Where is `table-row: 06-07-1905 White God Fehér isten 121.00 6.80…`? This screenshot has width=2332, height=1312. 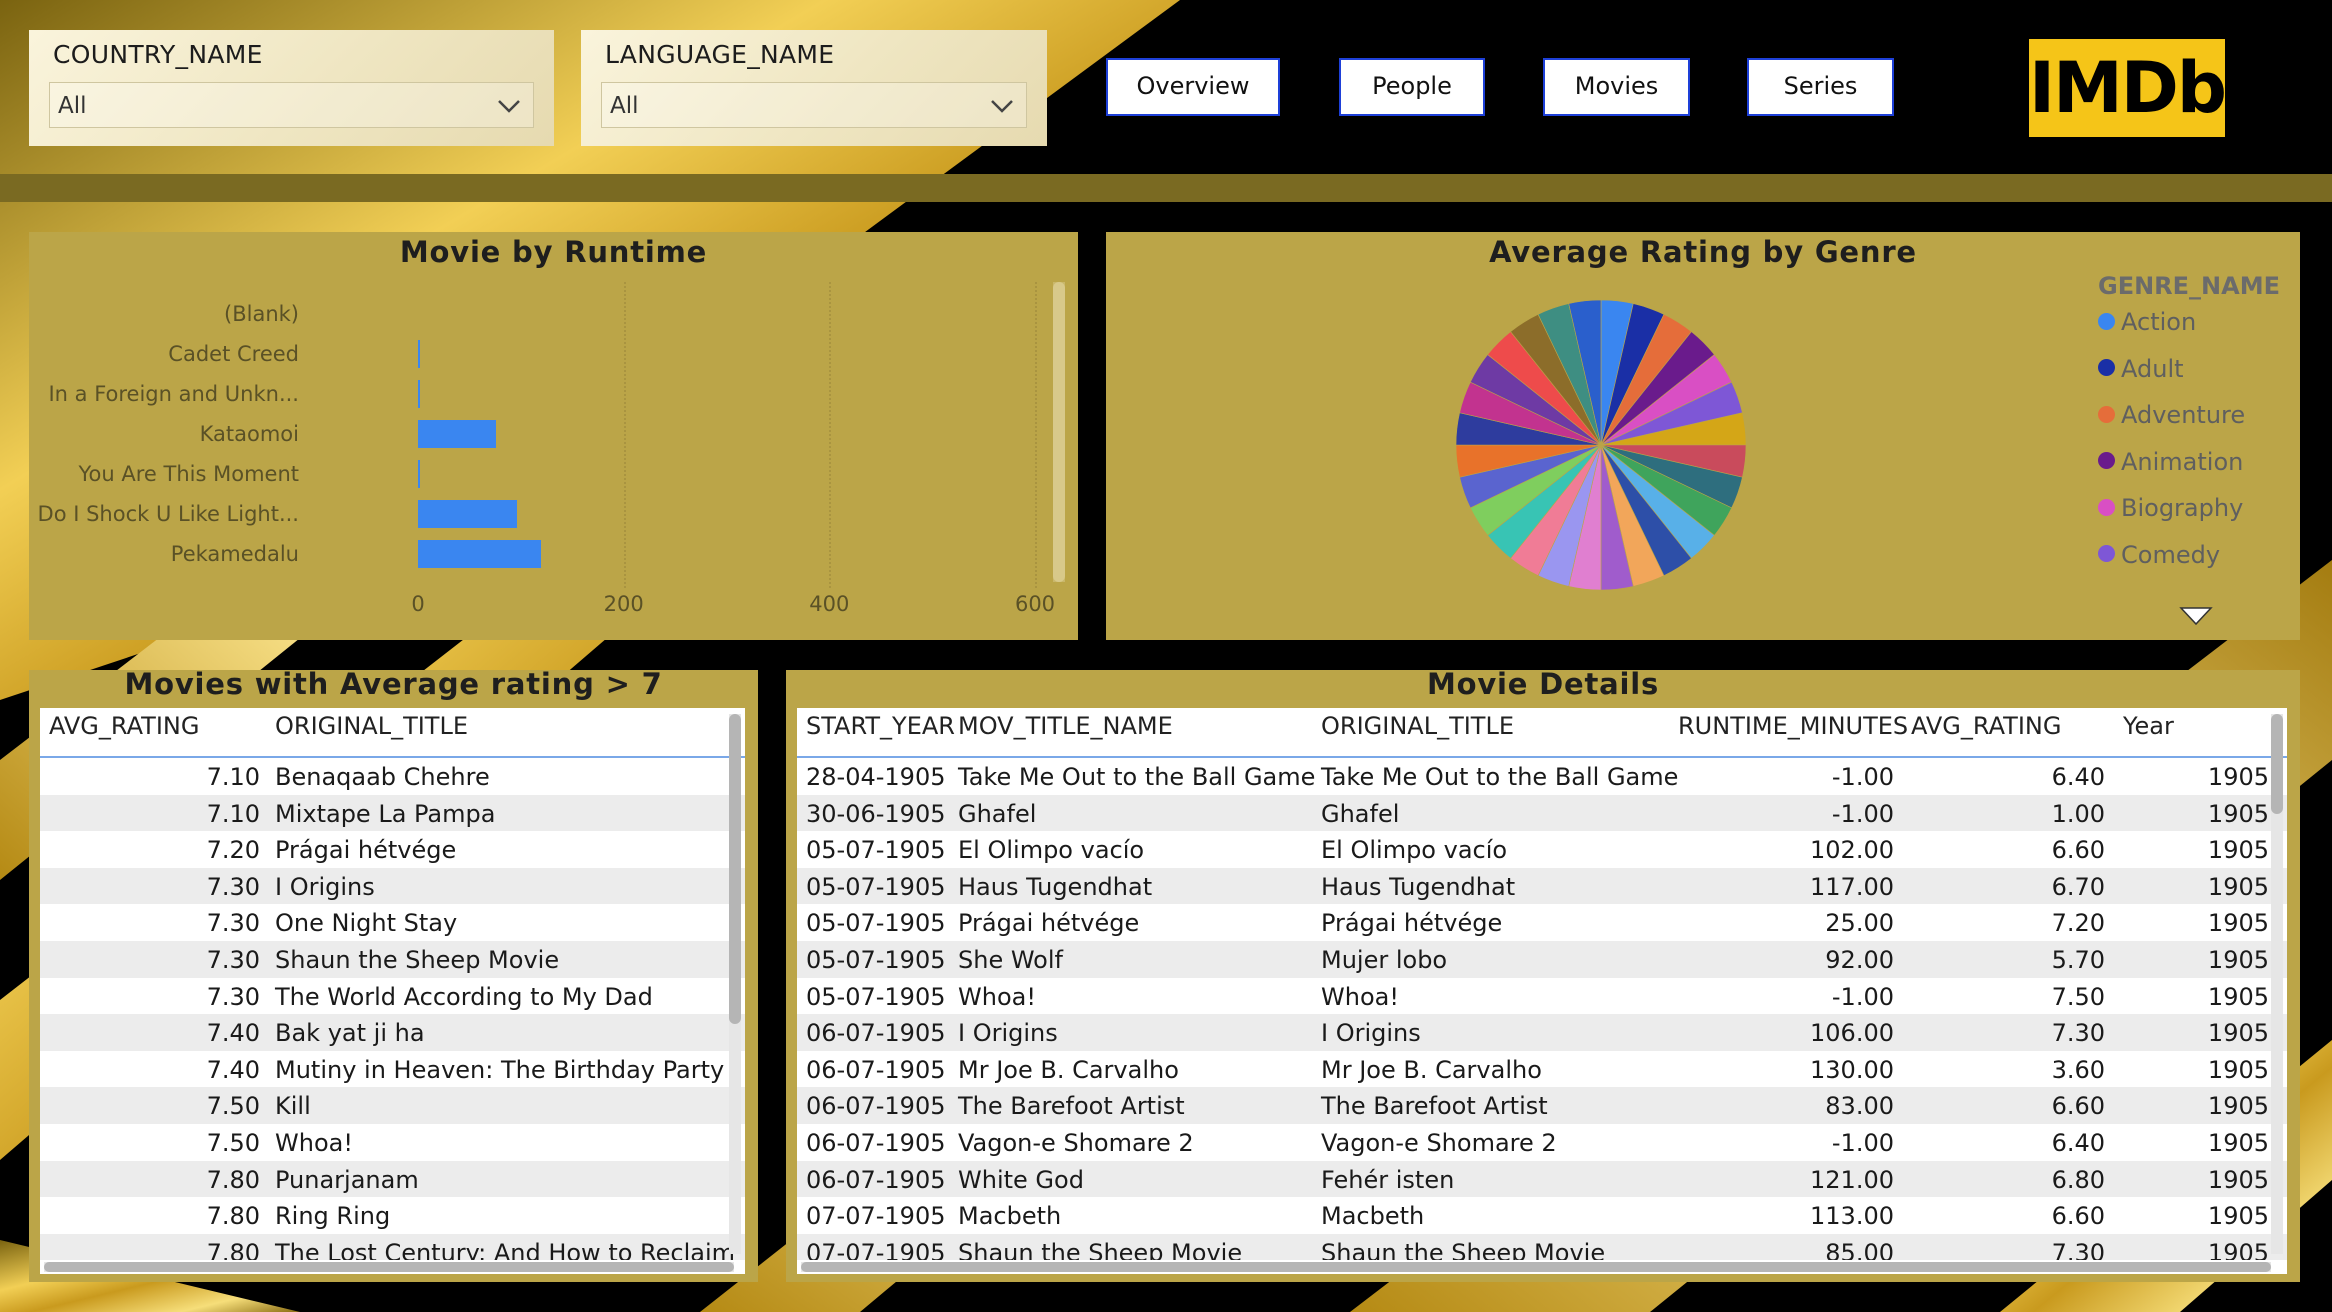 table-row: 06-07-1905 White God Fehér isten 121.00 6.80… is located at coordinates (1542, 1179).